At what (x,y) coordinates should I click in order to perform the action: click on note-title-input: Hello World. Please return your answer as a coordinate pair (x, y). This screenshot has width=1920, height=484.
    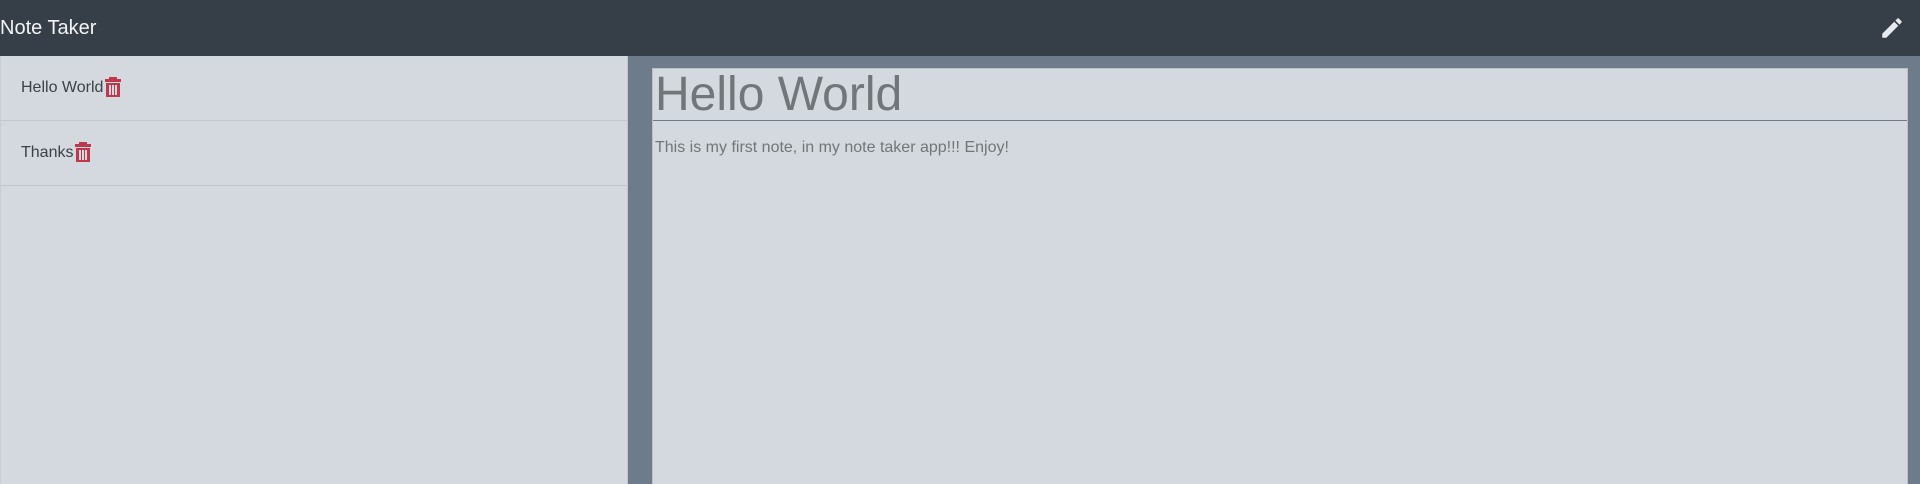
    Looking at the image, I should click on (1280, 95).